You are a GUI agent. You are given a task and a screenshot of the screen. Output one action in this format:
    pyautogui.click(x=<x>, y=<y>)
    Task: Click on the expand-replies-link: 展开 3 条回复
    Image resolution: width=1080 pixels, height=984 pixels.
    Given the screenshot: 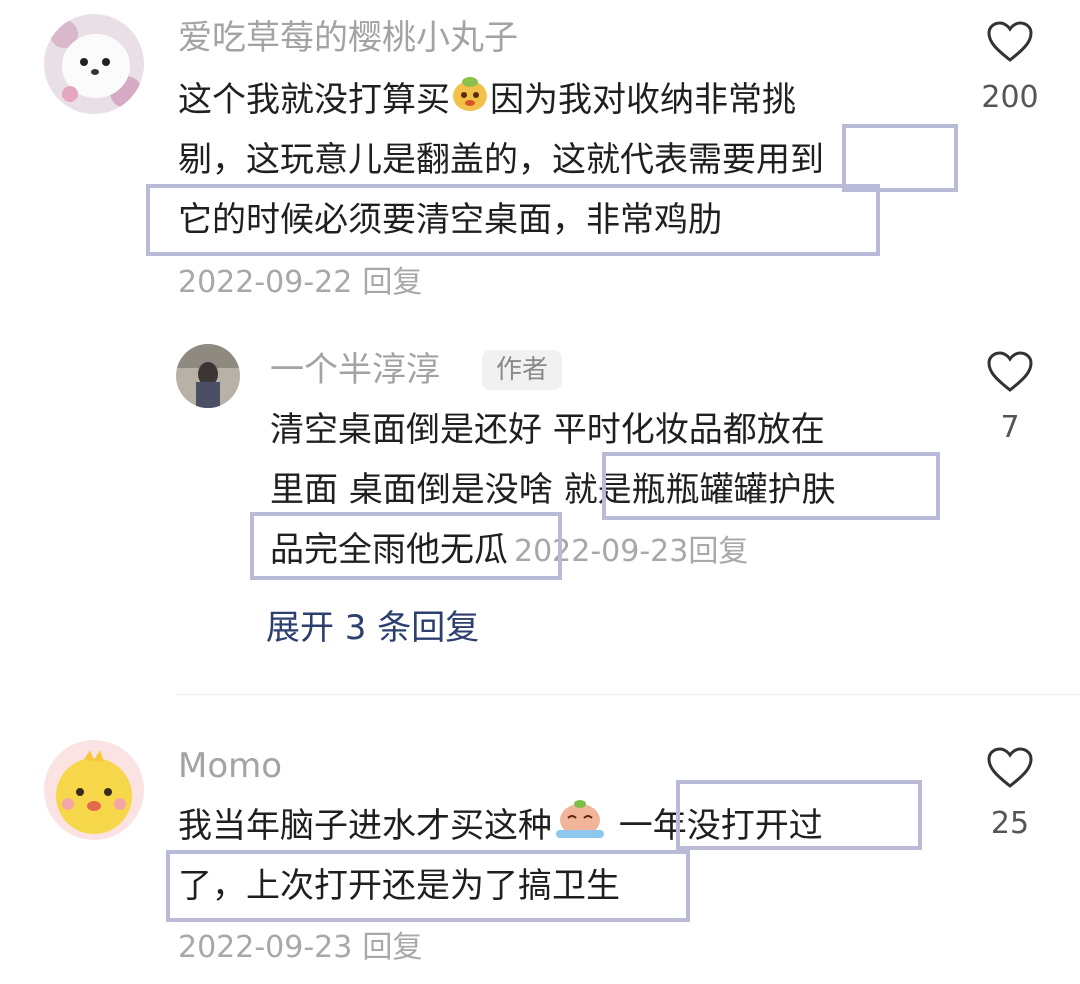 What is the action you would take?
    pyautogui.click(x=372, y=628)
    